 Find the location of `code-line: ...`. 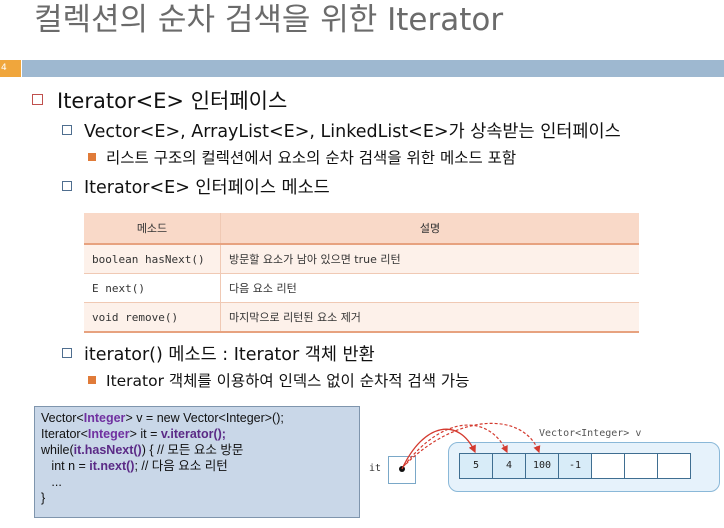

code-line: ... is located at coordinates (51, 482).